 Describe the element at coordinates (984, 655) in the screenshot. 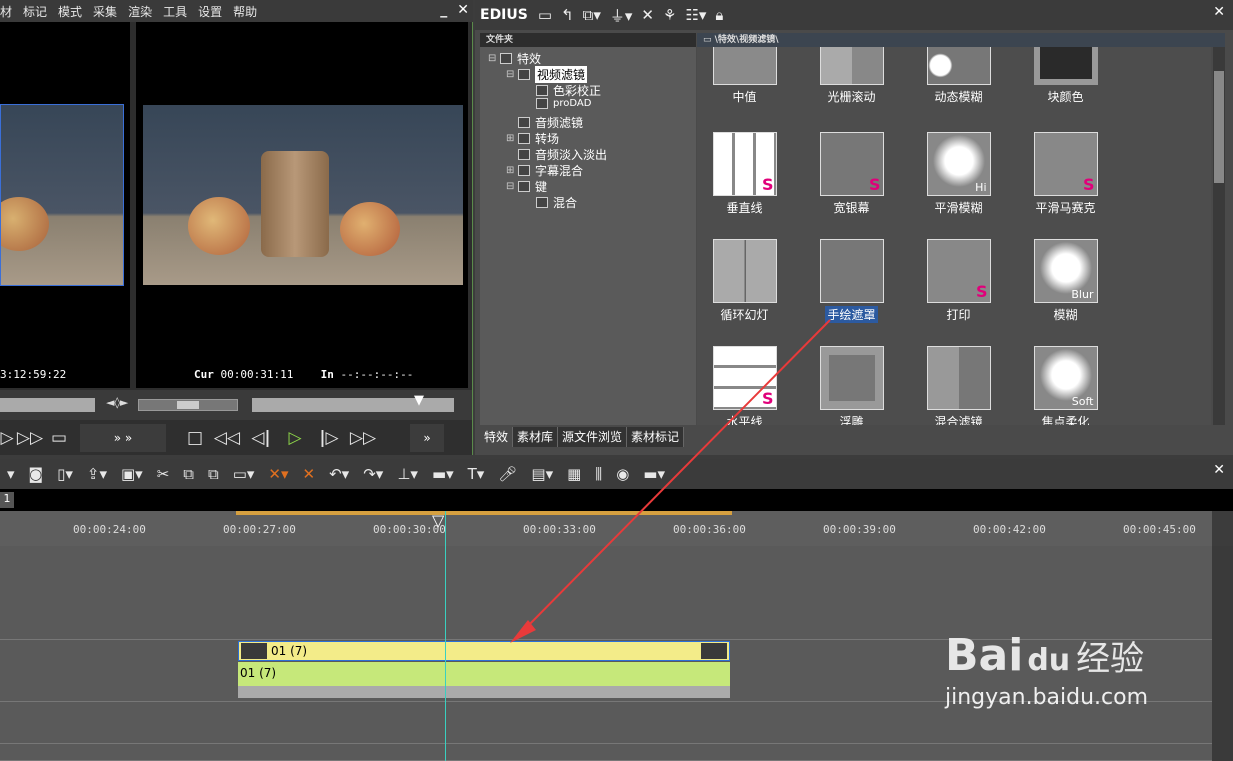

I see `watermark-brand: Bai` at that location.